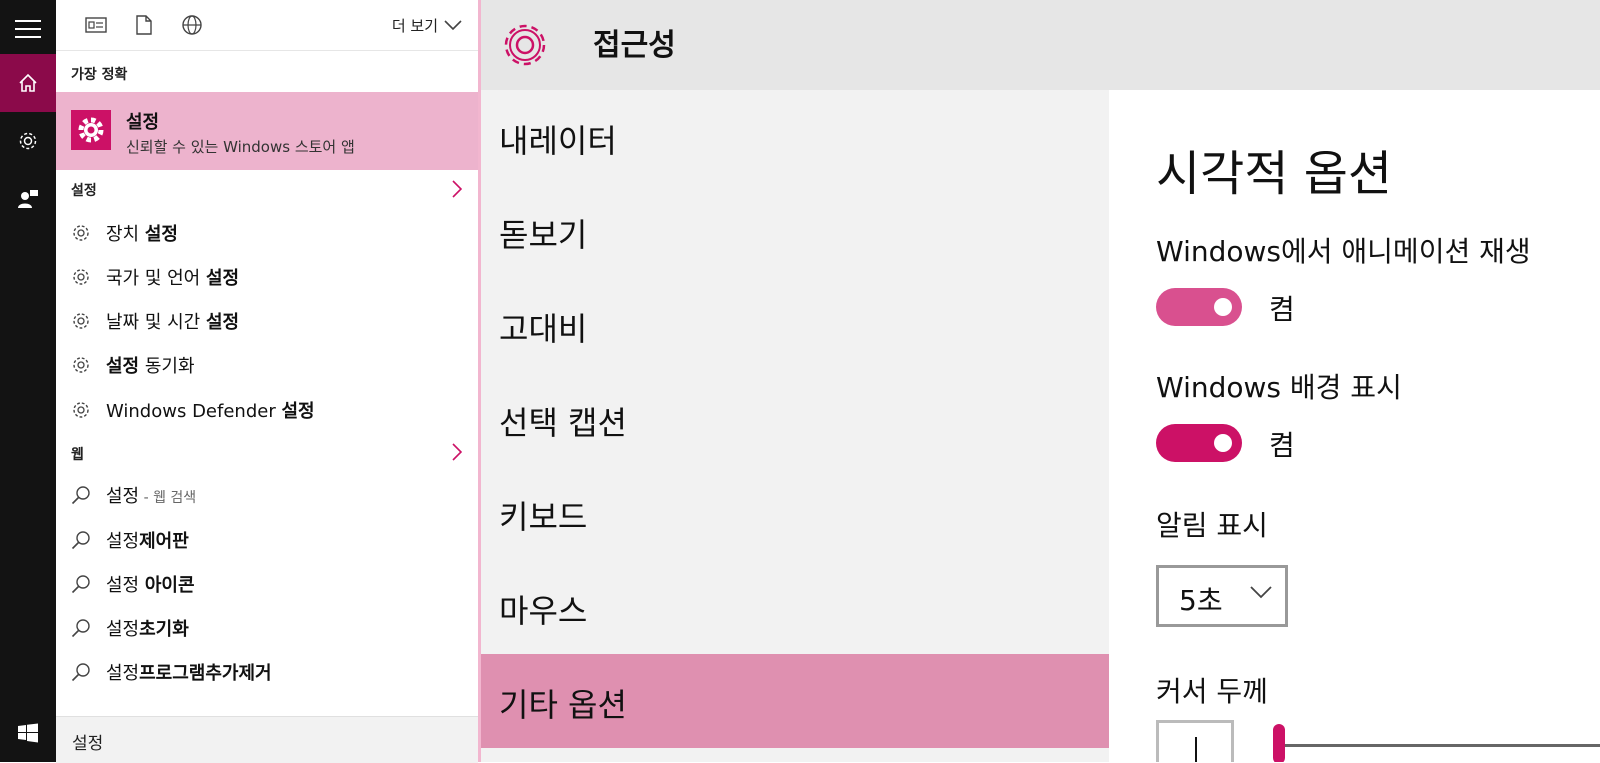 The height and width of the screenshot is (763, 1600). Describe the element at coordinates (543, 235) in the screenshot. I see `nav-item-label: 돋보기` at that location.